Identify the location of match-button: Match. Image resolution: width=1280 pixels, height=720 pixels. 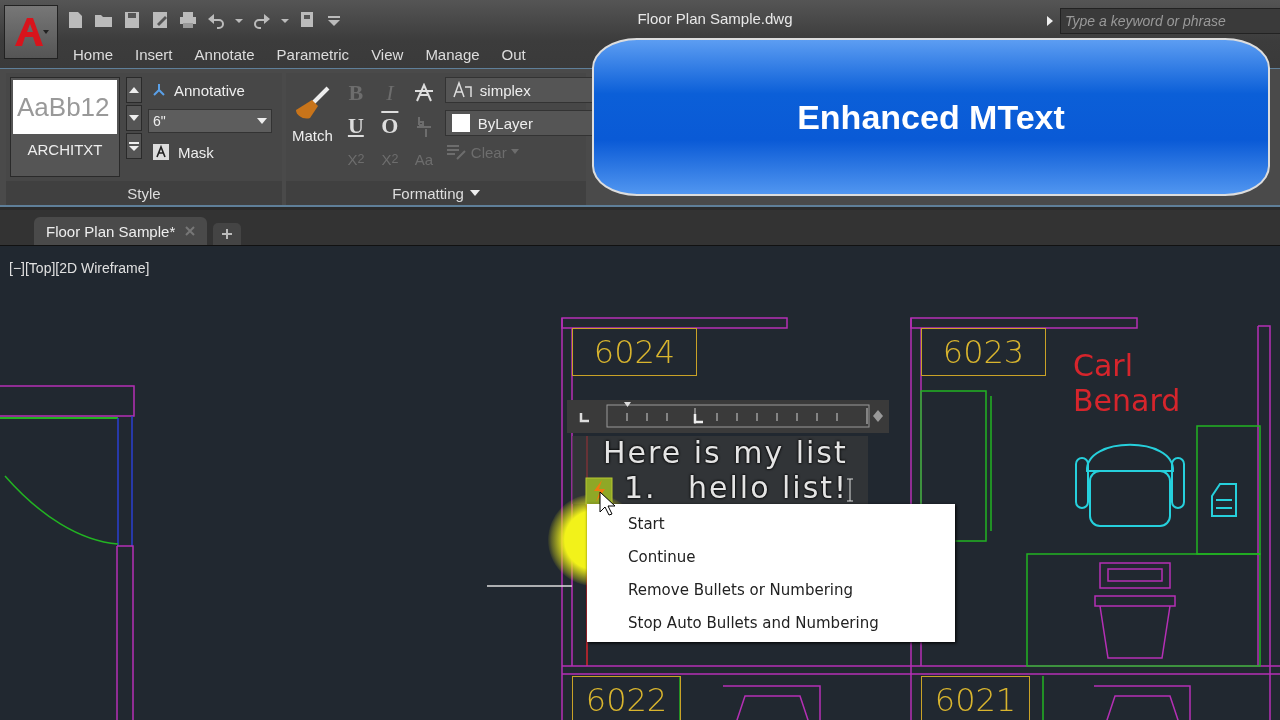
(312, 127).